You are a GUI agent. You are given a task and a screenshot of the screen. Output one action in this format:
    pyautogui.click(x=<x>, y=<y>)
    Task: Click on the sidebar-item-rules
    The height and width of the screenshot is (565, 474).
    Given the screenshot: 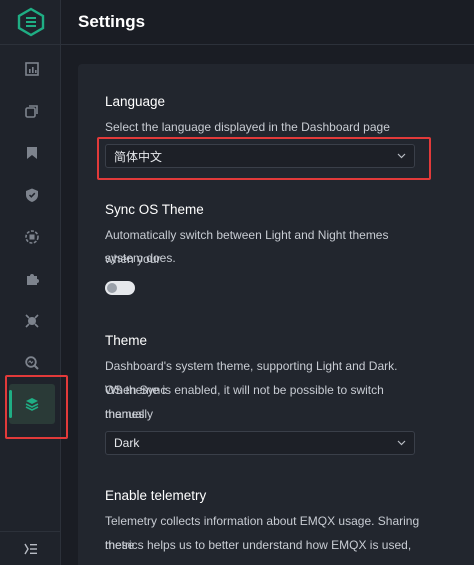 What is the action you would take?
    pyautogui.click(x=32, y=153)
    